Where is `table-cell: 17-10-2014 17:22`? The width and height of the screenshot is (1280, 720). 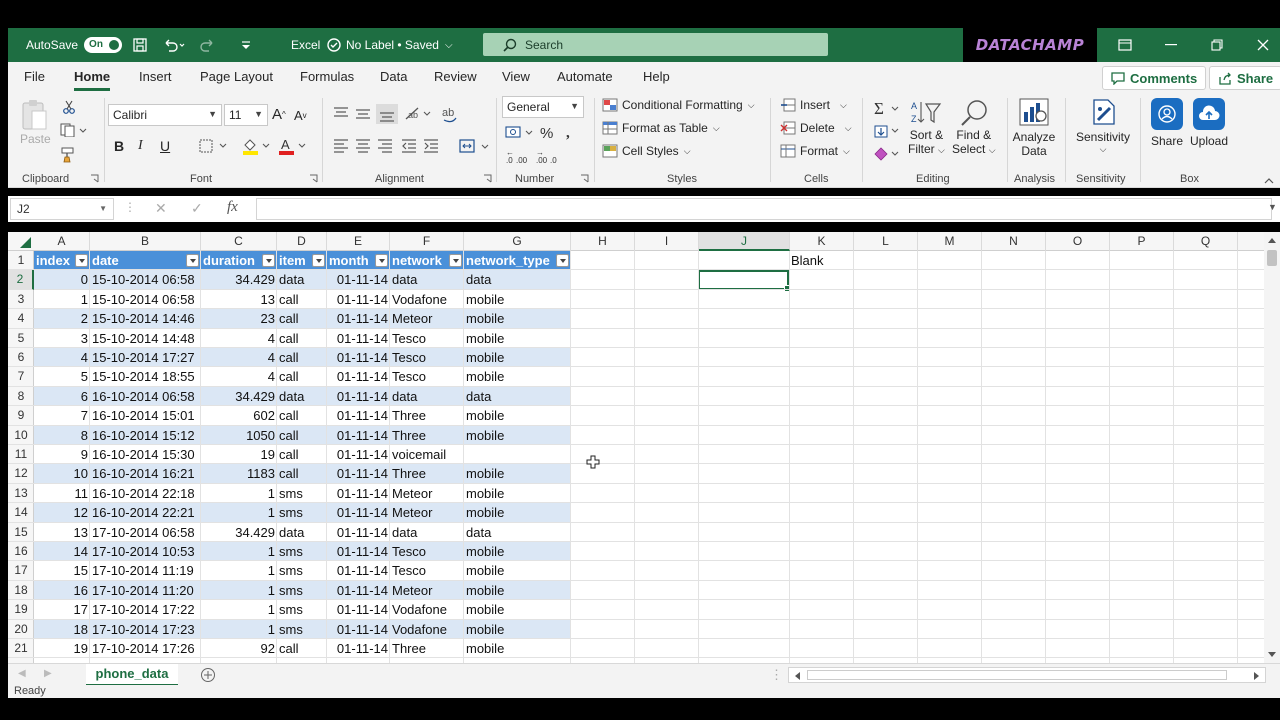 table-cell: 17-10-2014 17:22 is located at coordinates (145, 609).